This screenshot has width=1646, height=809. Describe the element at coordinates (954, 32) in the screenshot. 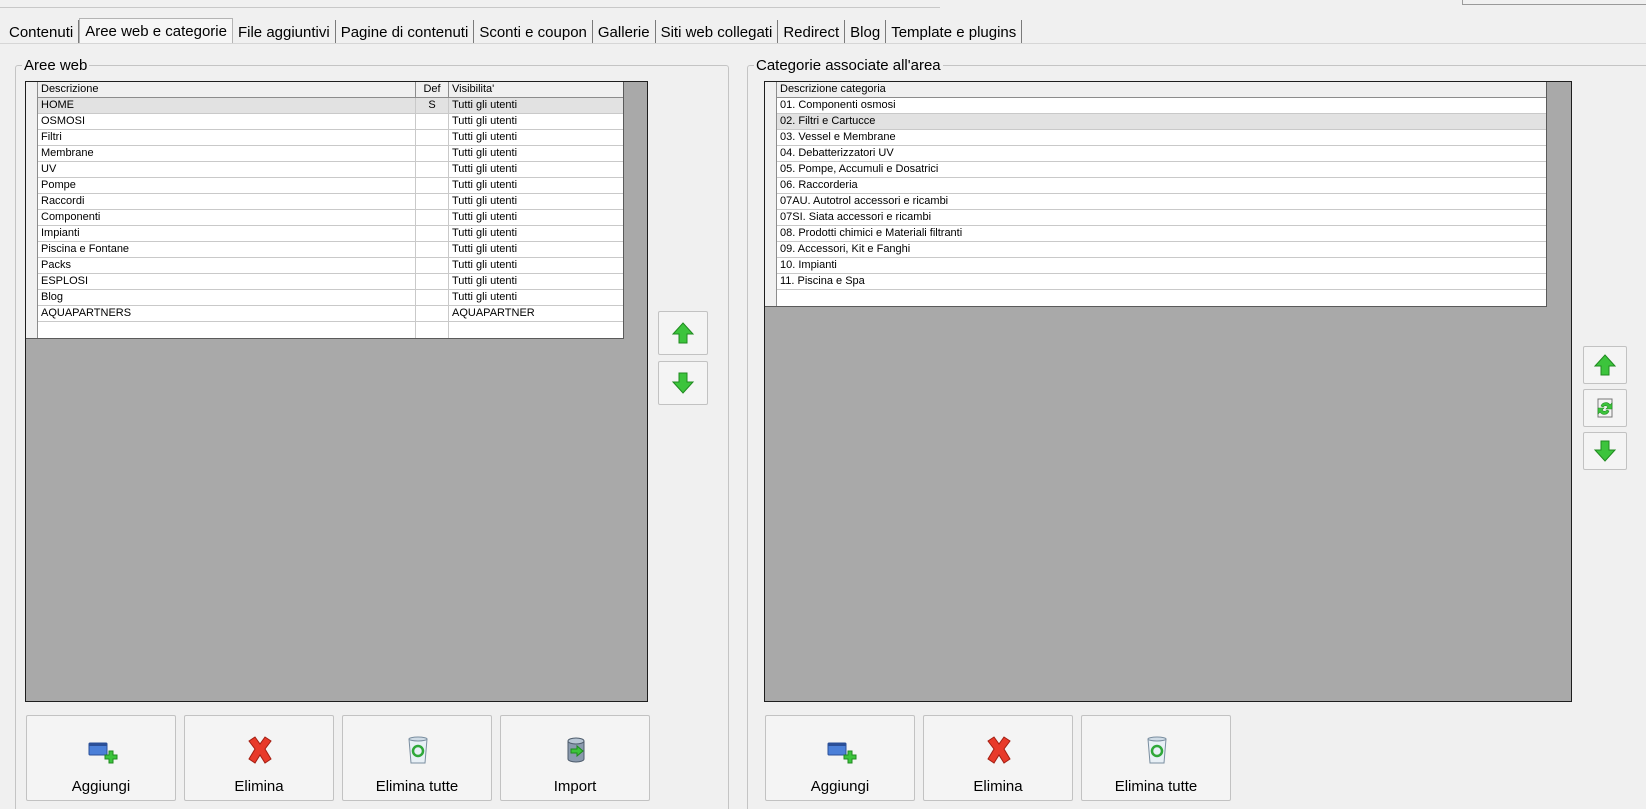

I see `tab-template-e-plugins: Template e plugins` at that location.